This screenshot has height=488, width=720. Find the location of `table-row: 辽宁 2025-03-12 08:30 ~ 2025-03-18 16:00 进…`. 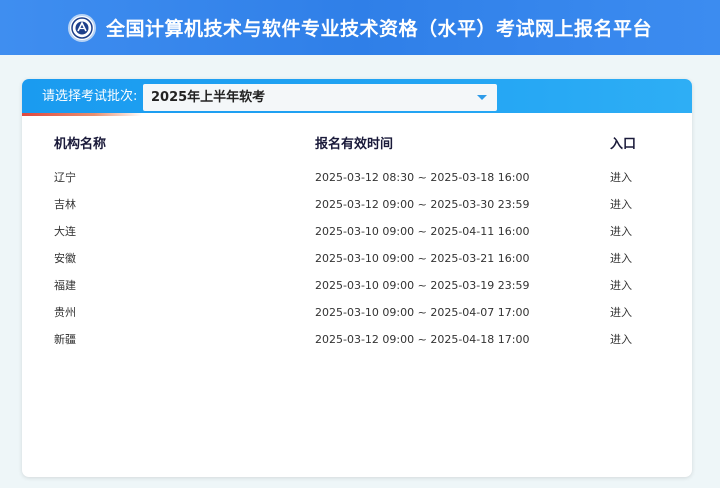

table-row: 辽宁 2025-03-12 08:30 ~ 2025-03-18 16:00 进… is located at coordinates (357, 184).